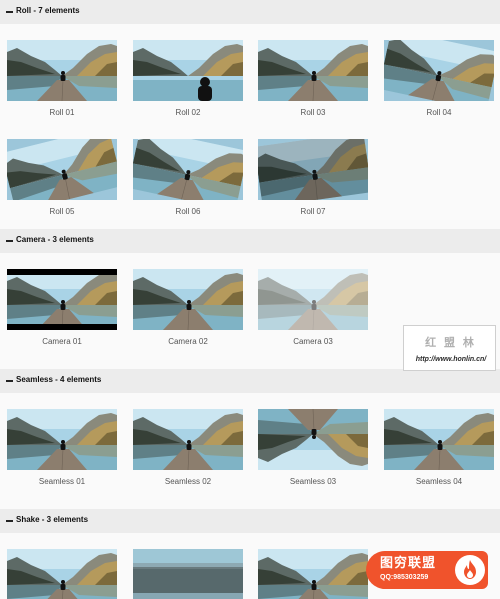 Image resolution: width=500 pixels, height=599 pixels. Describe the element at coordinates (62, 341) in the screenshot. I see `element-label: Camera 01` at that location.